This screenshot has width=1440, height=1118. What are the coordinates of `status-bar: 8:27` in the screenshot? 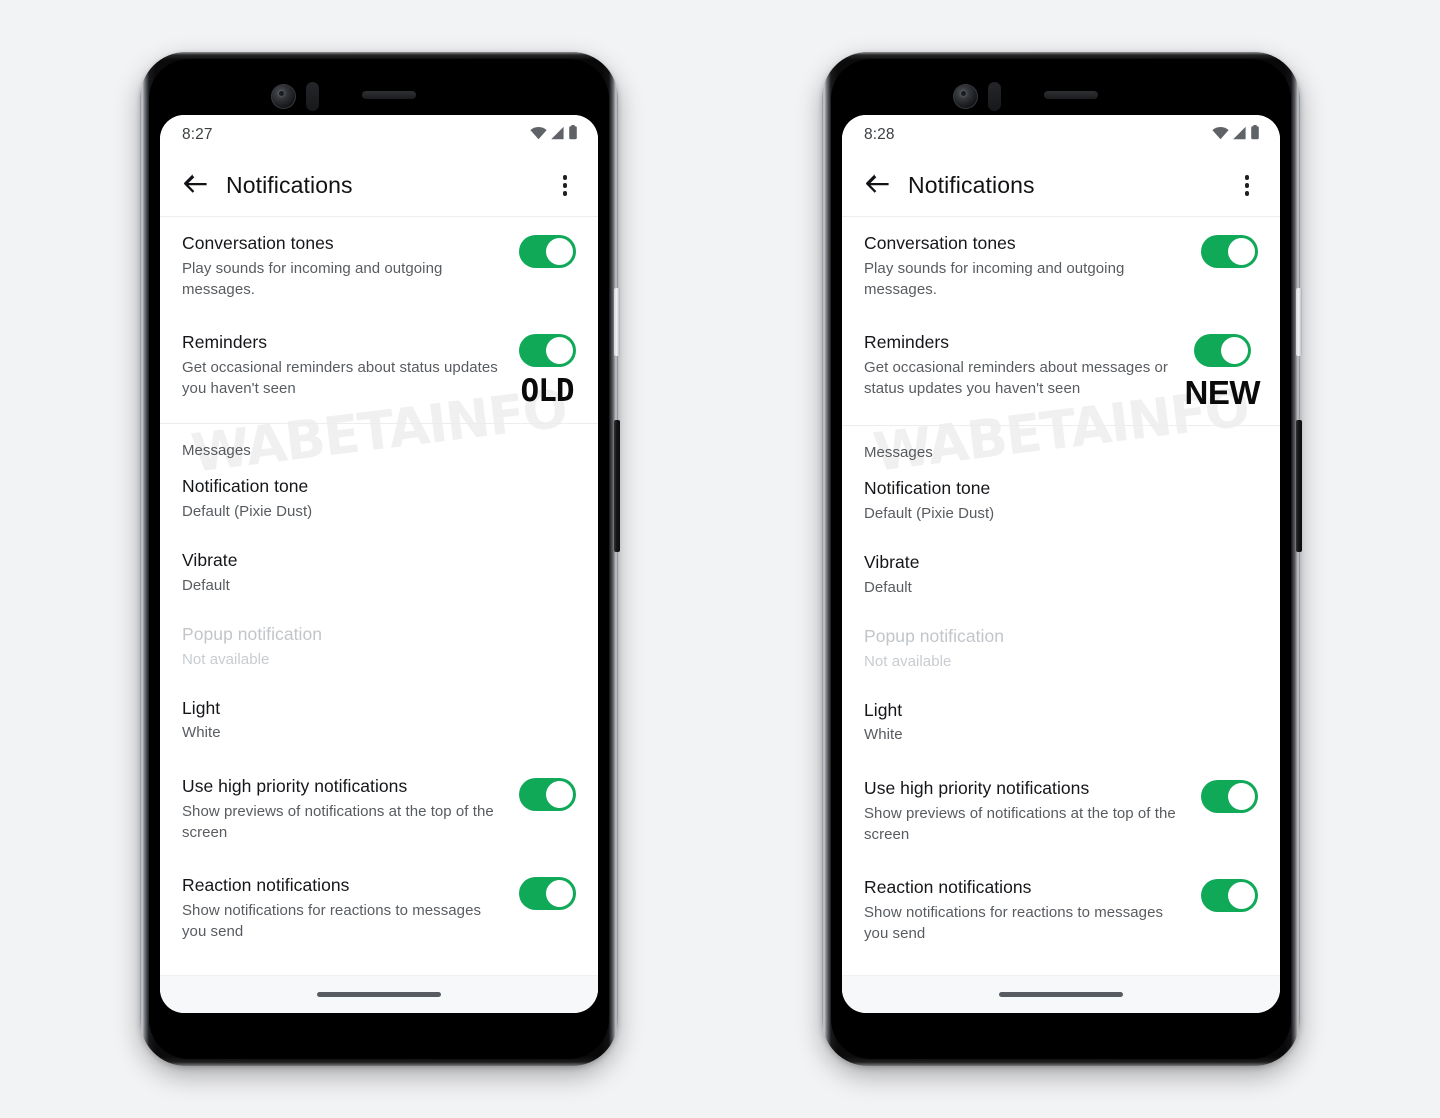 It's located at (379, 135).